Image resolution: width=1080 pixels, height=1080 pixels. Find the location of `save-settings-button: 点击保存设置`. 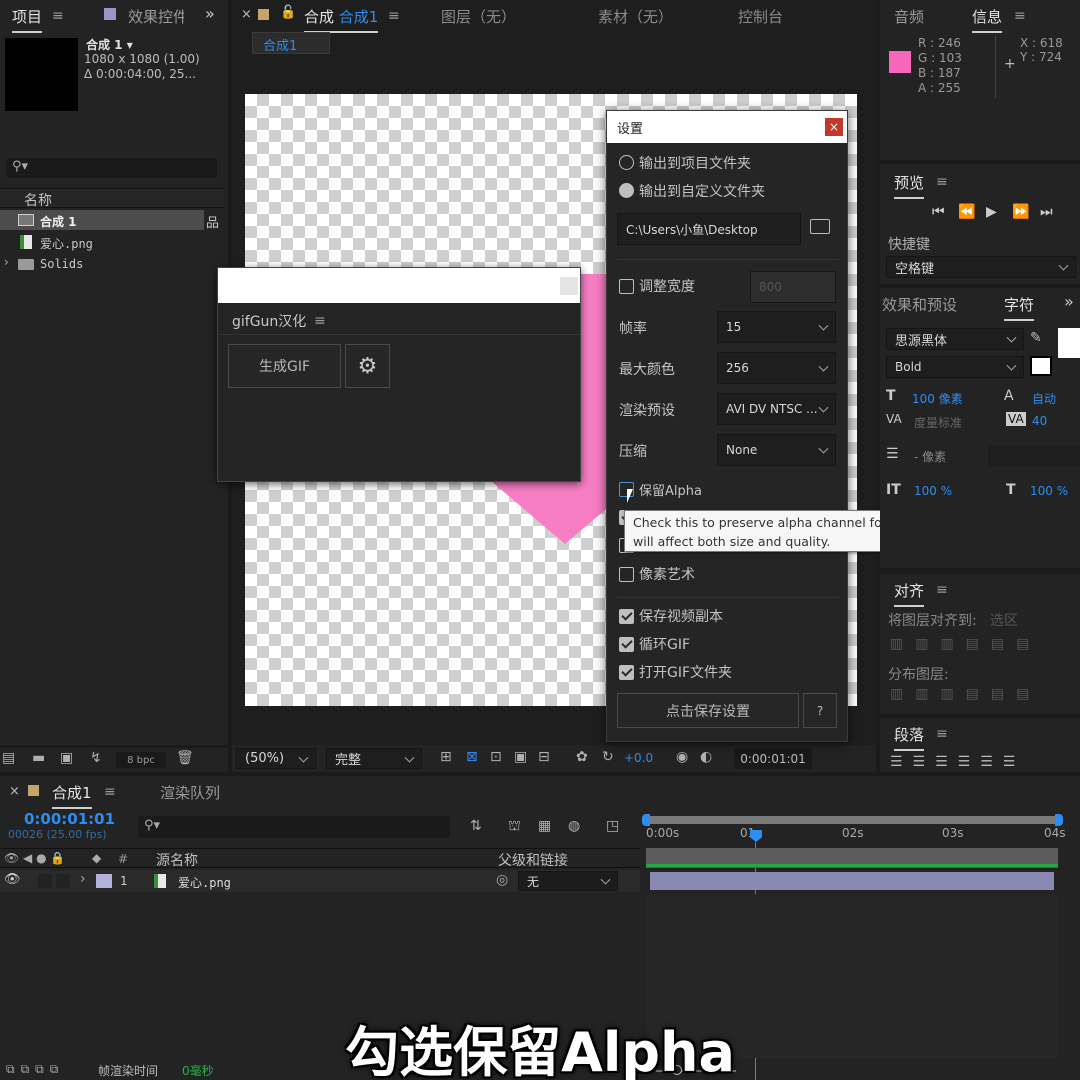

save-settings-button: 点击保存设置 is located at coordinates (708, 710).